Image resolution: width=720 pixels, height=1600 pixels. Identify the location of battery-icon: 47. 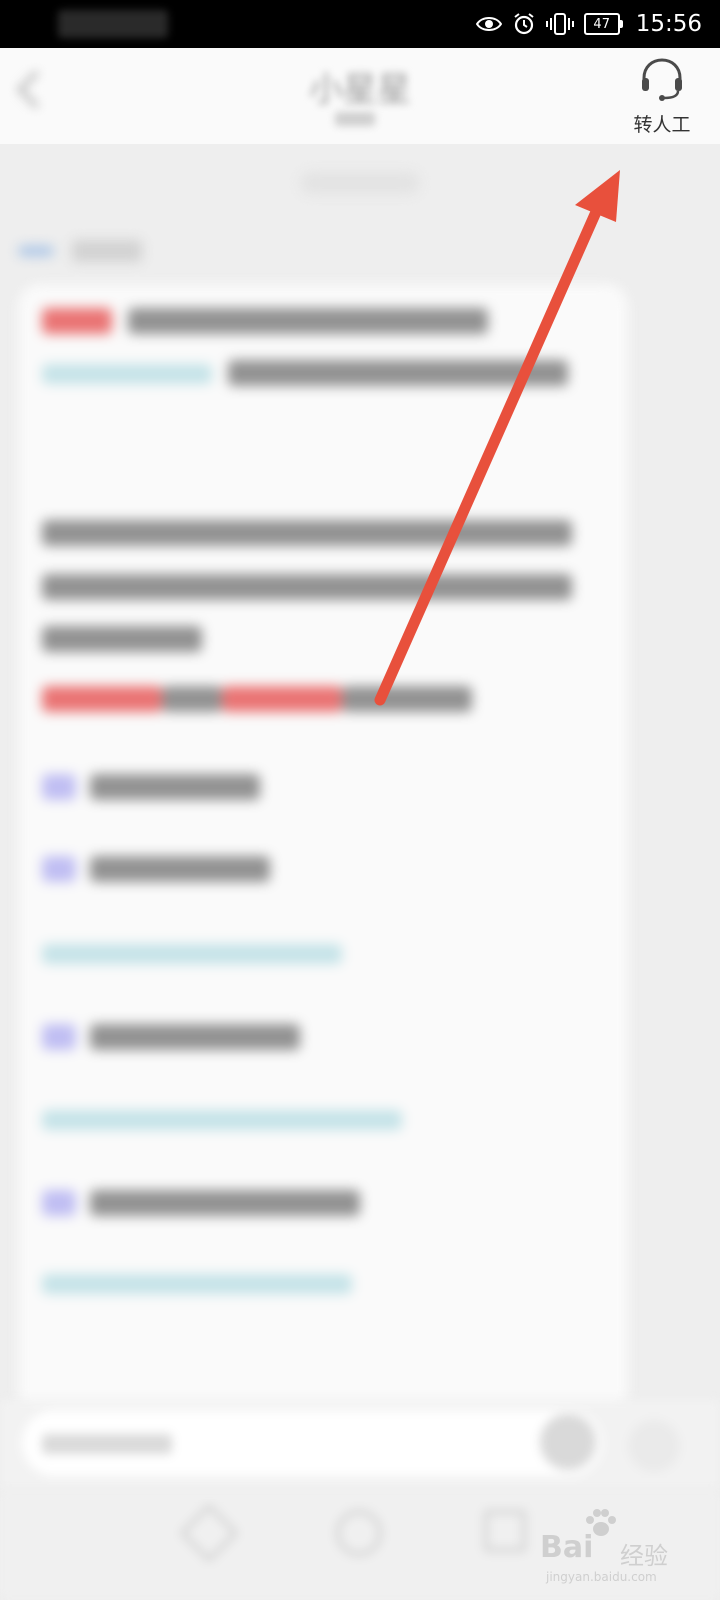
(603, 24).